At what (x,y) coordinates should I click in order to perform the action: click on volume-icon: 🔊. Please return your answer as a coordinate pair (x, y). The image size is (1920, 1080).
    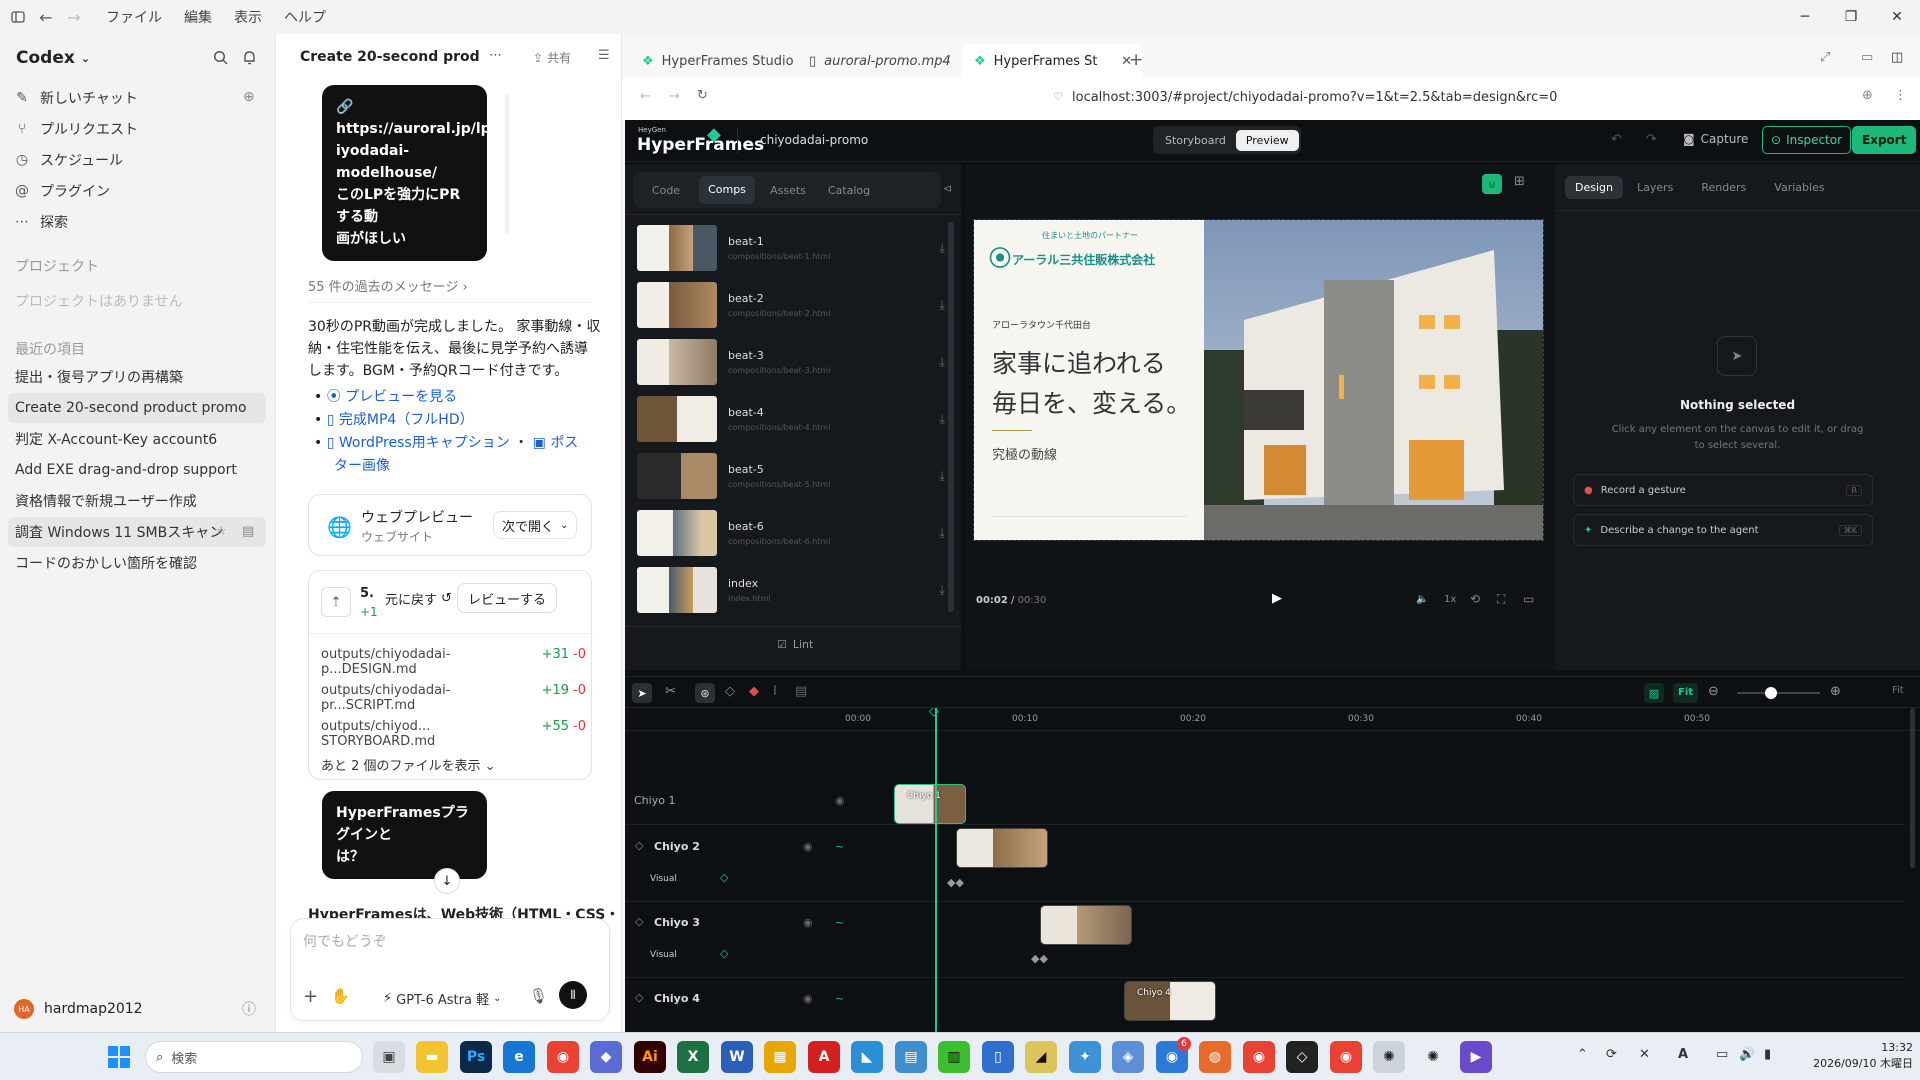
    Looking at the image, I should click on (1747, 1054).